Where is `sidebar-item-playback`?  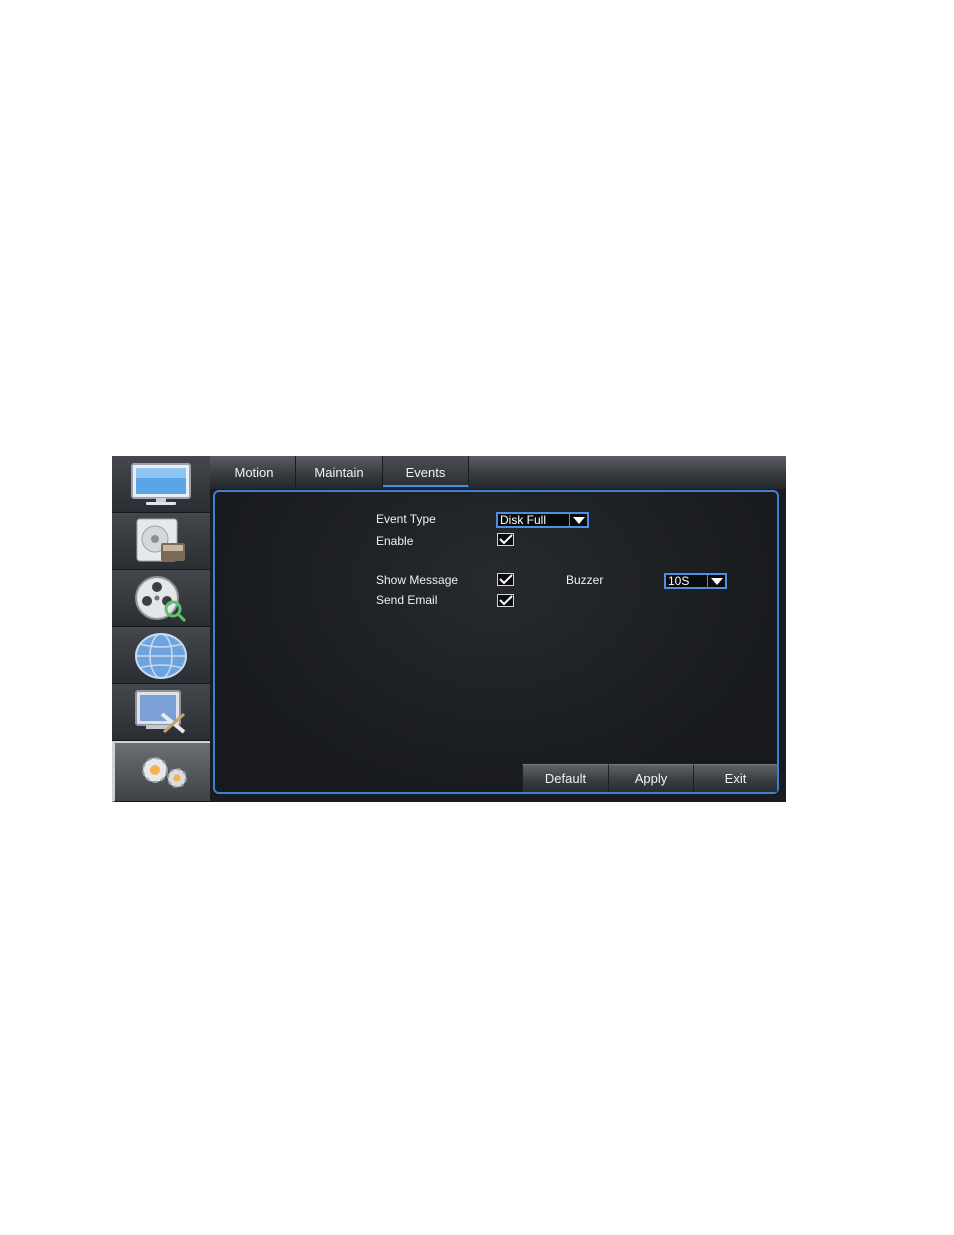
sidebar-item-playback is located at coordinates (161, 598).